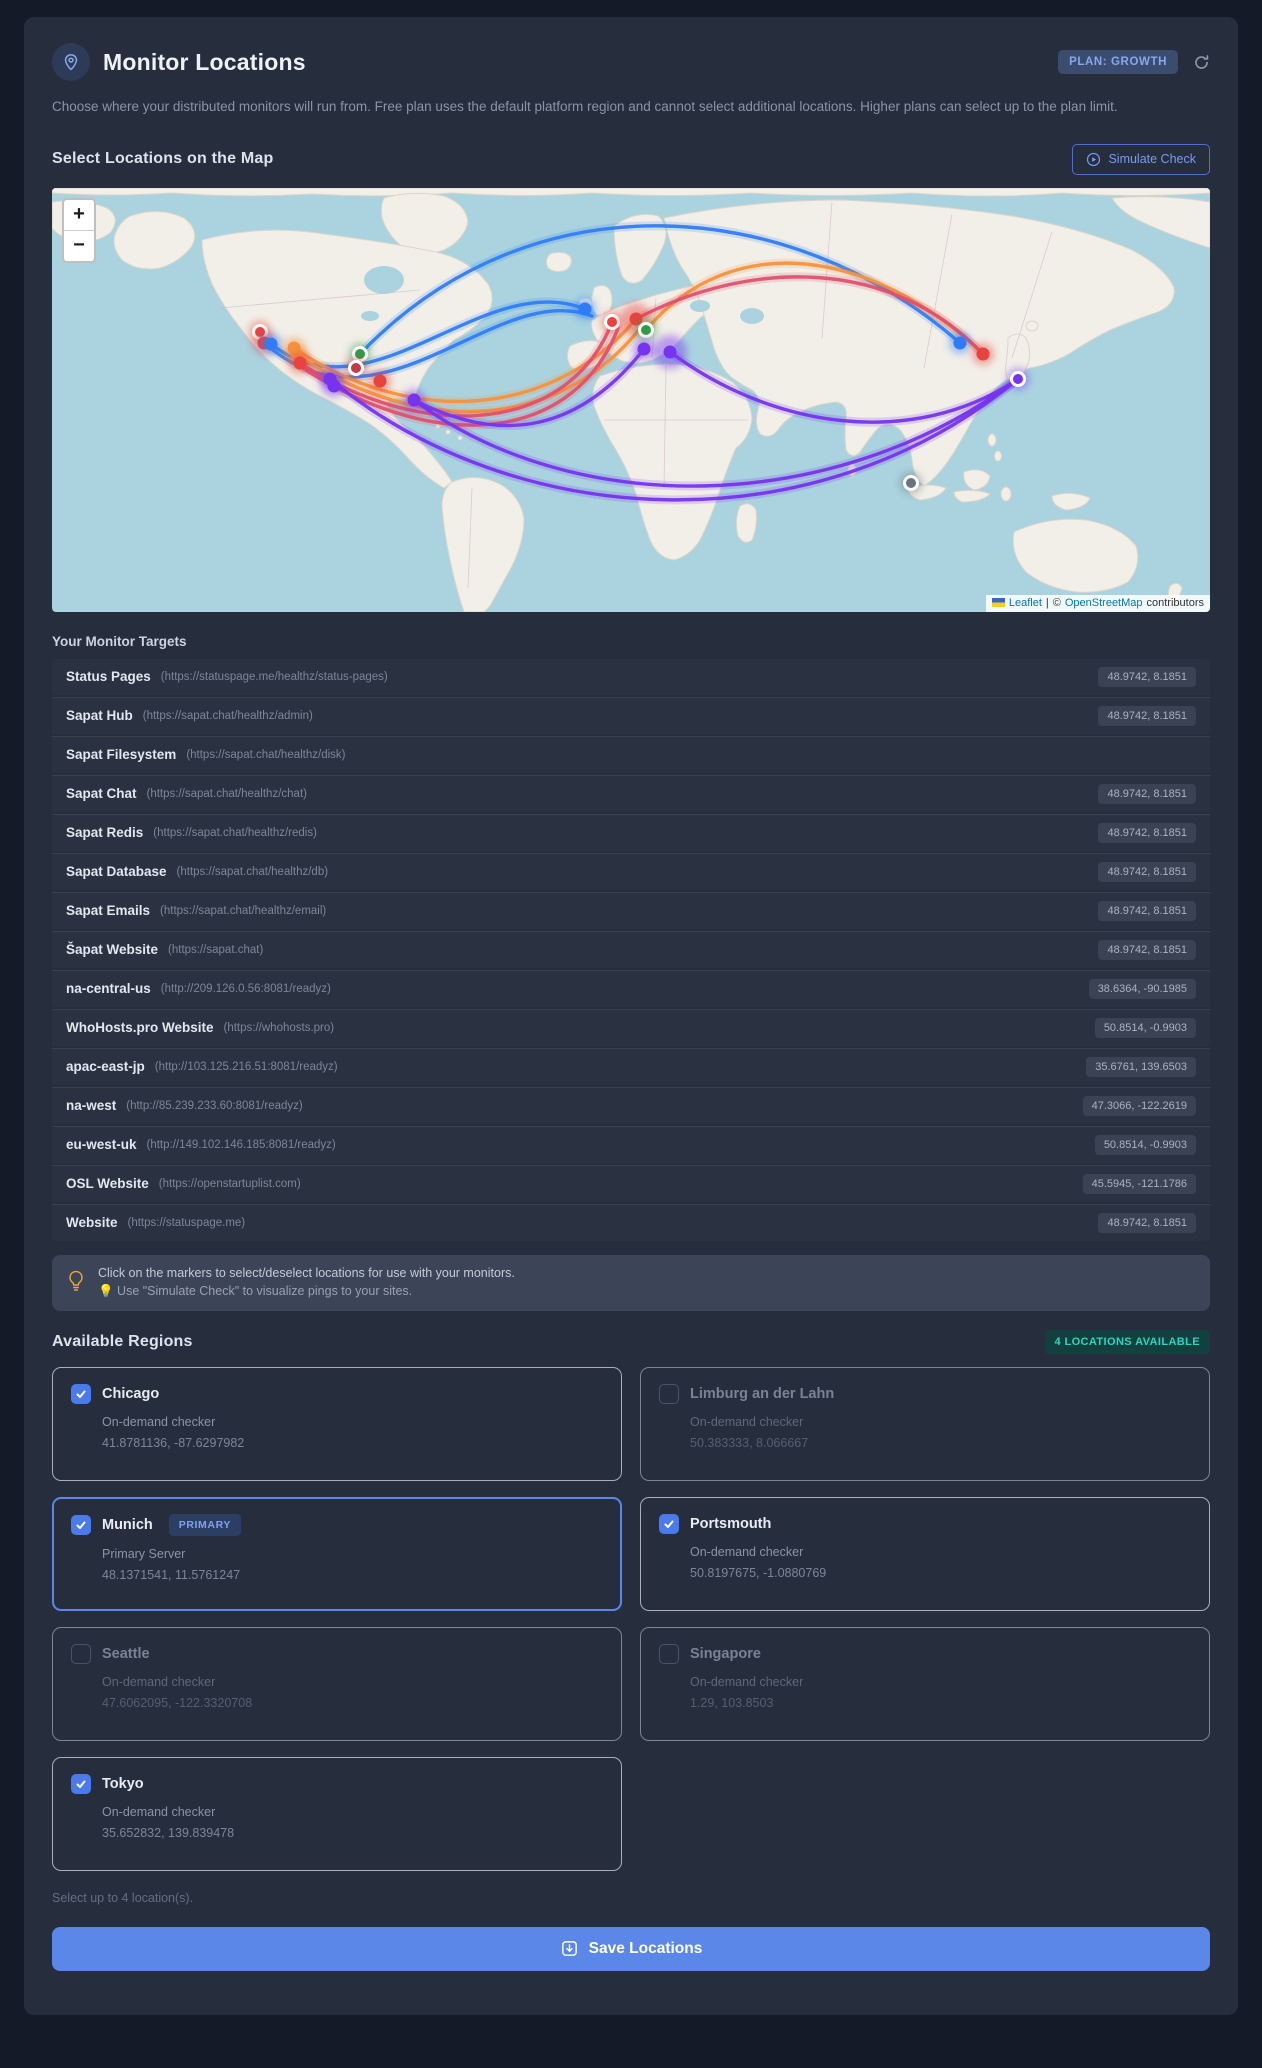  What do you see at coordinates (1142, 988) in the screenshot?
I see `target-coordinates-badge: 38.6364, -90.1985` at bounding box center [1142, 988].